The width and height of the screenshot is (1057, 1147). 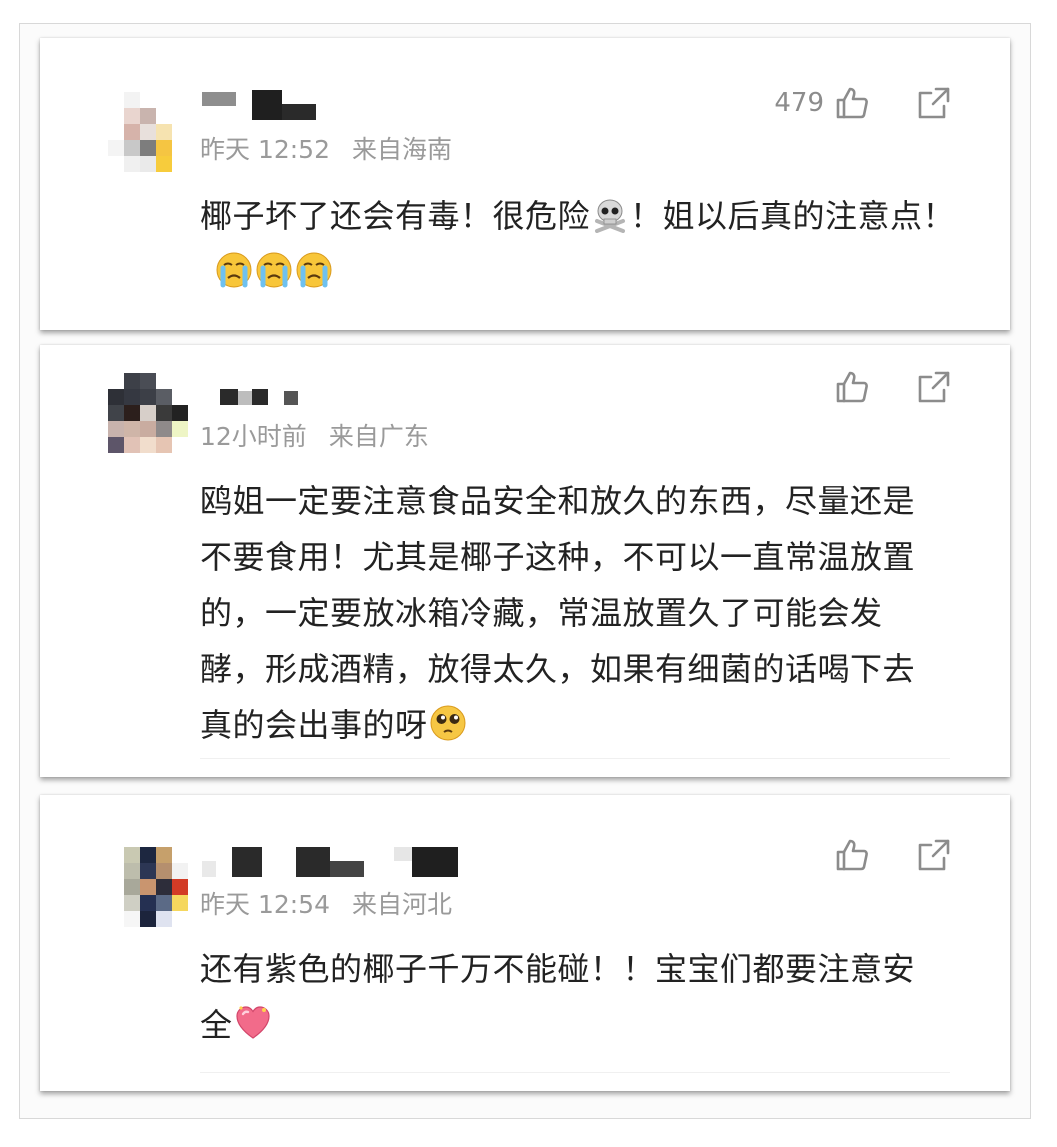 I want to click on comment-text: 还有紫色的椰子千万不能碰！！宝宝们都要注意安全, so click(x=570, y=997).